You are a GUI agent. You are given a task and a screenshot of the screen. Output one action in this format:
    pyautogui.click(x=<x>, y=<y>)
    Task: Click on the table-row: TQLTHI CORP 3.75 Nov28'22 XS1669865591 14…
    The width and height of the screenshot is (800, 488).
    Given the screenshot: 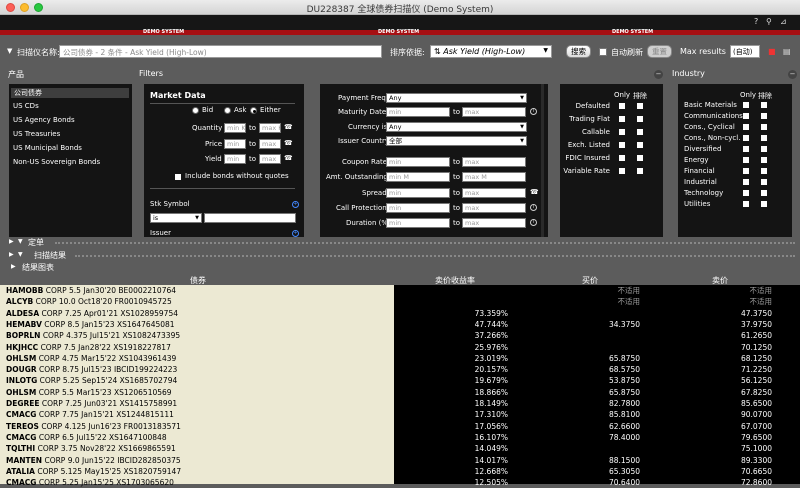 What is the action you would take?
    pyautogui.click(x=400, y=448)
    